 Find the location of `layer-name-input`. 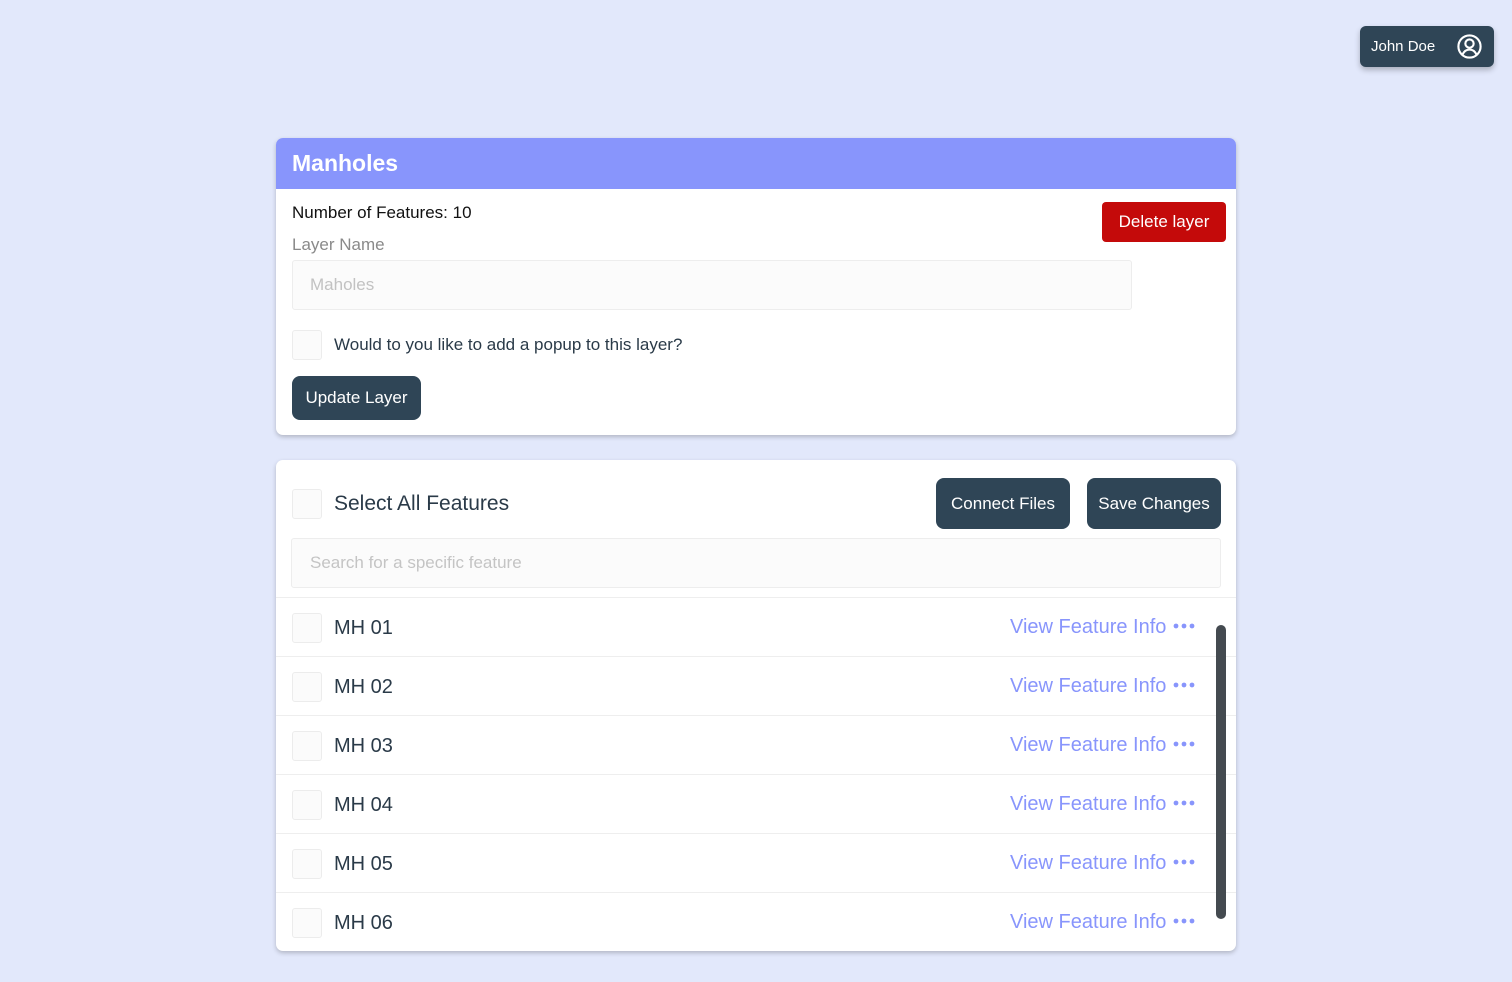

layer-name-input is located at coordinates (712, 285).